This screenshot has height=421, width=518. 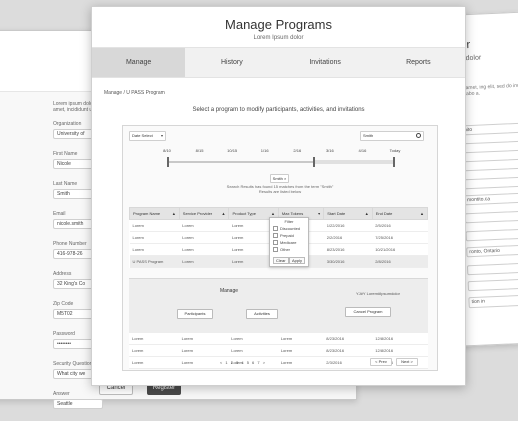 What do you see at coordinates (362, 150) in the screenshot?
I see `timeline-label: 4/16` at bounding box center [362, 150].